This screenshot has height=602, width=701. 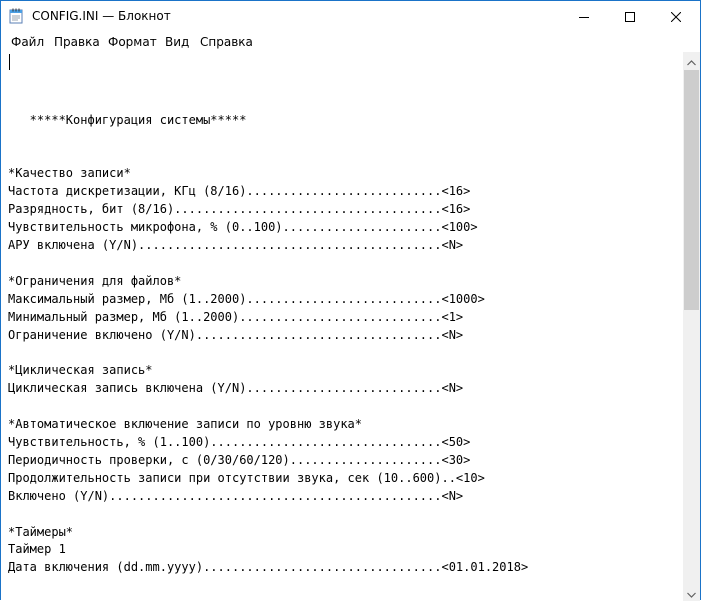 I want to click on minimize-button, so click(x=584, y=16).